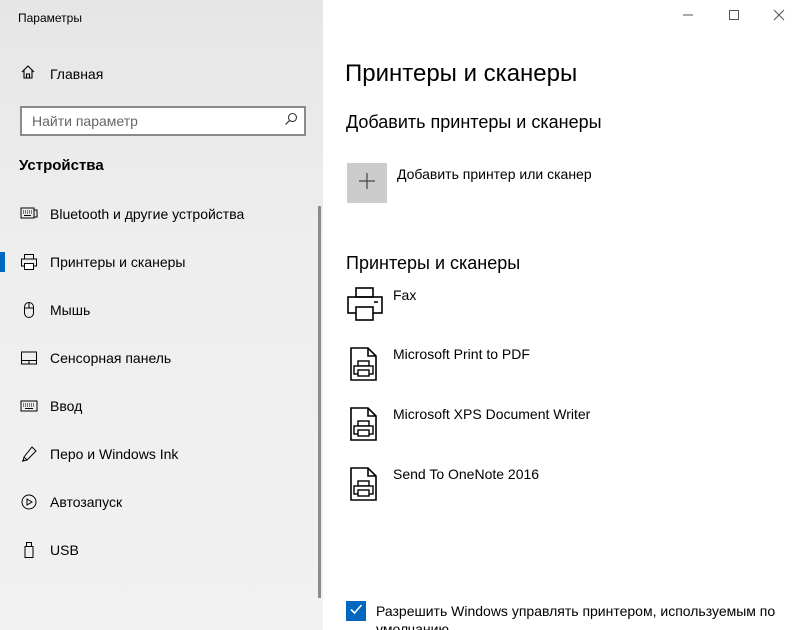 The height and width of the screenshot is (630, 797). What do you see at coordinates (29, 214) in the screenshot?
I see `bluetooth-devices-icon` at bounding box center [29, 214].